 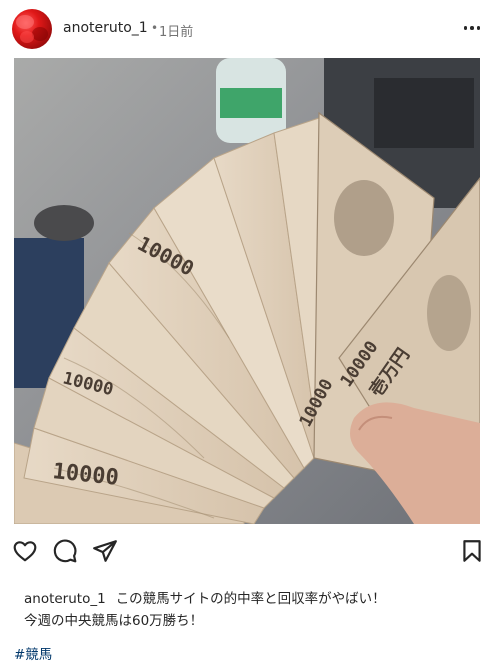 What do you see at coordinates (25, 551) in the screenshot?
I see `heart-icon` at bounding box center [25, 551].